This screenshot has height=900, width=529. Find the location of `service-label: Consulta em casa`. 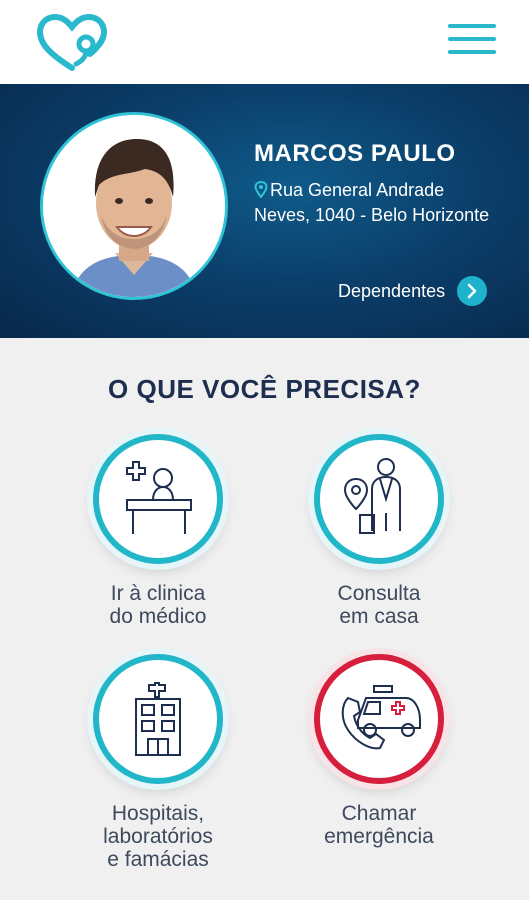

service-label: Consulta em casa is located at coordinates (379, 605).